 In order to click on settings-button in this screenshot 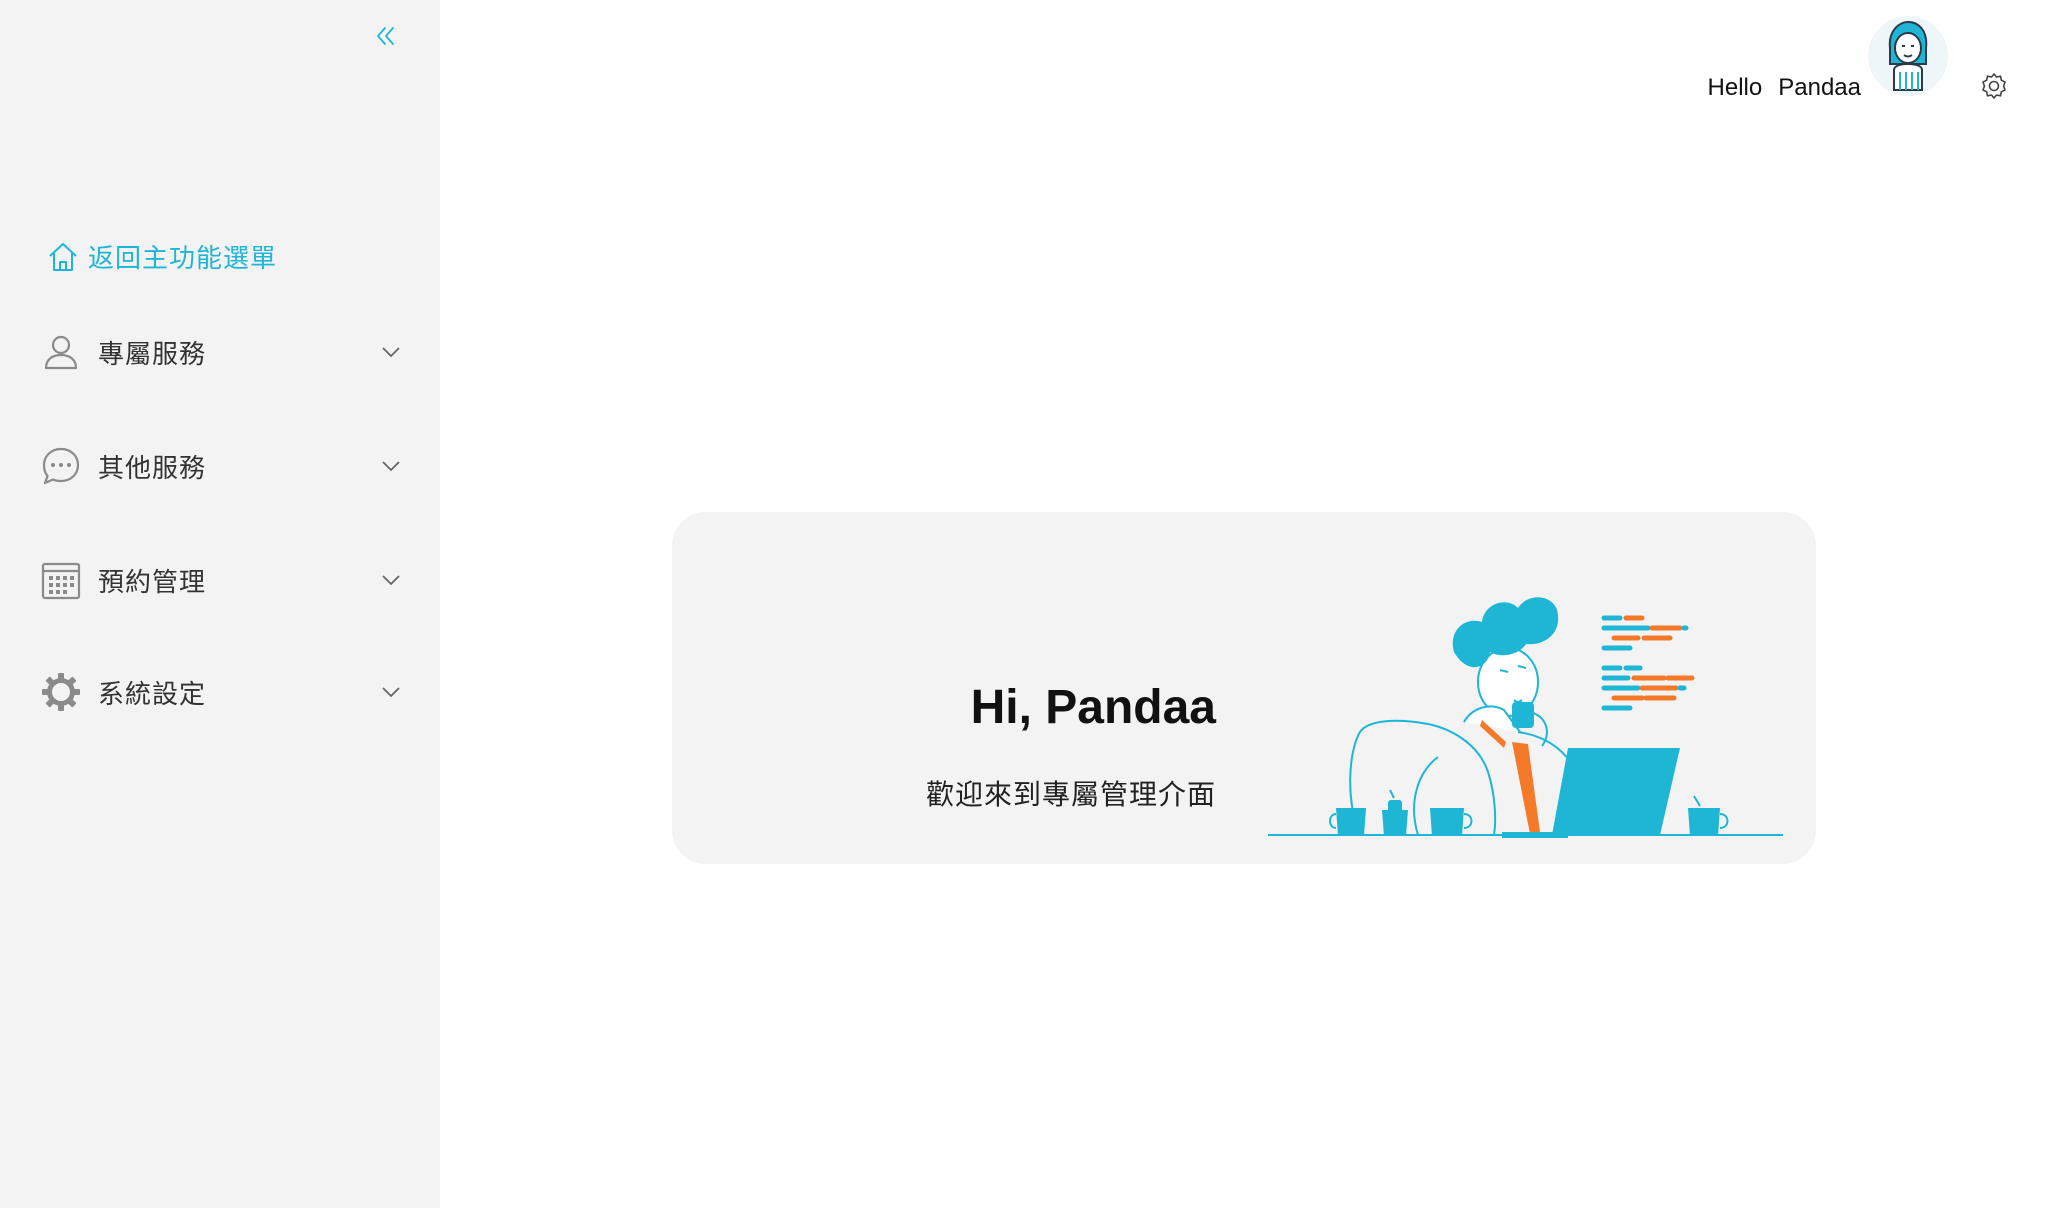, I will do `click(1994, 86)`.